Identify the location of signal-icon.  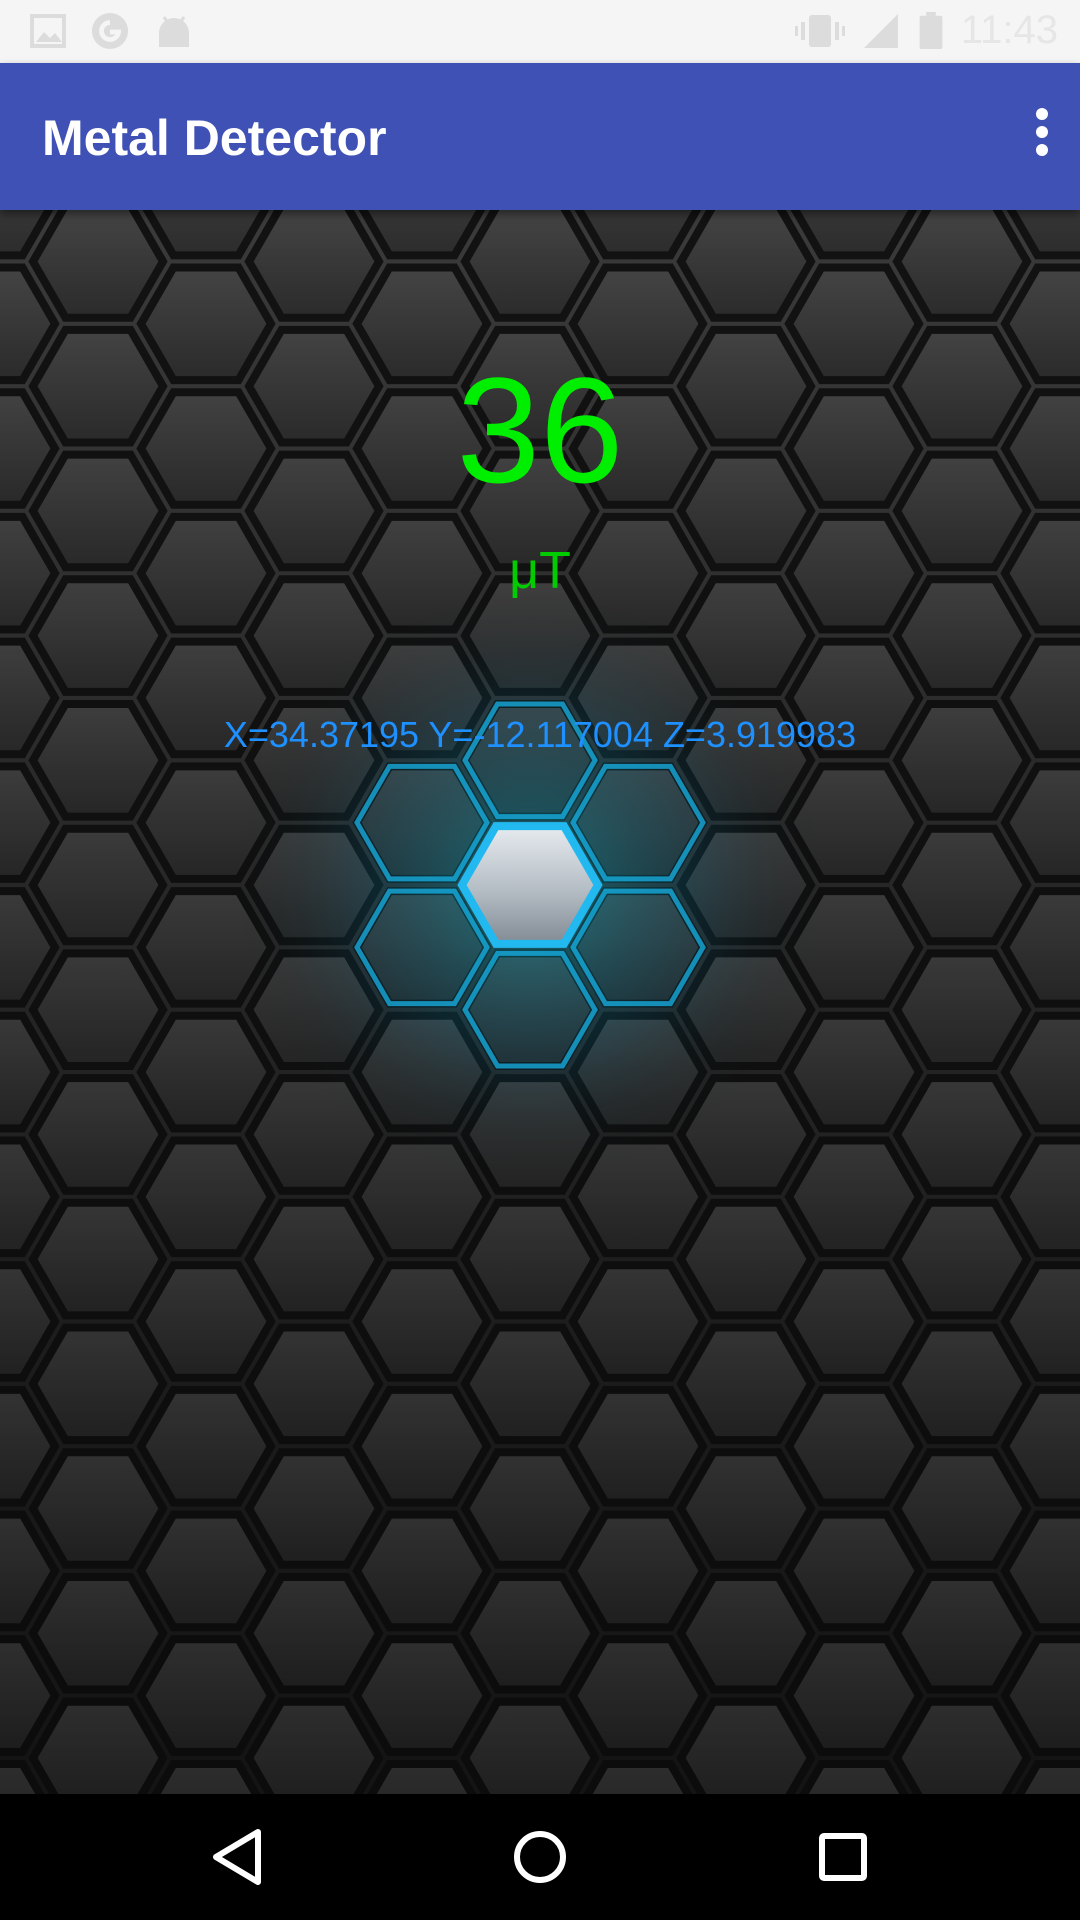
(881, 31).